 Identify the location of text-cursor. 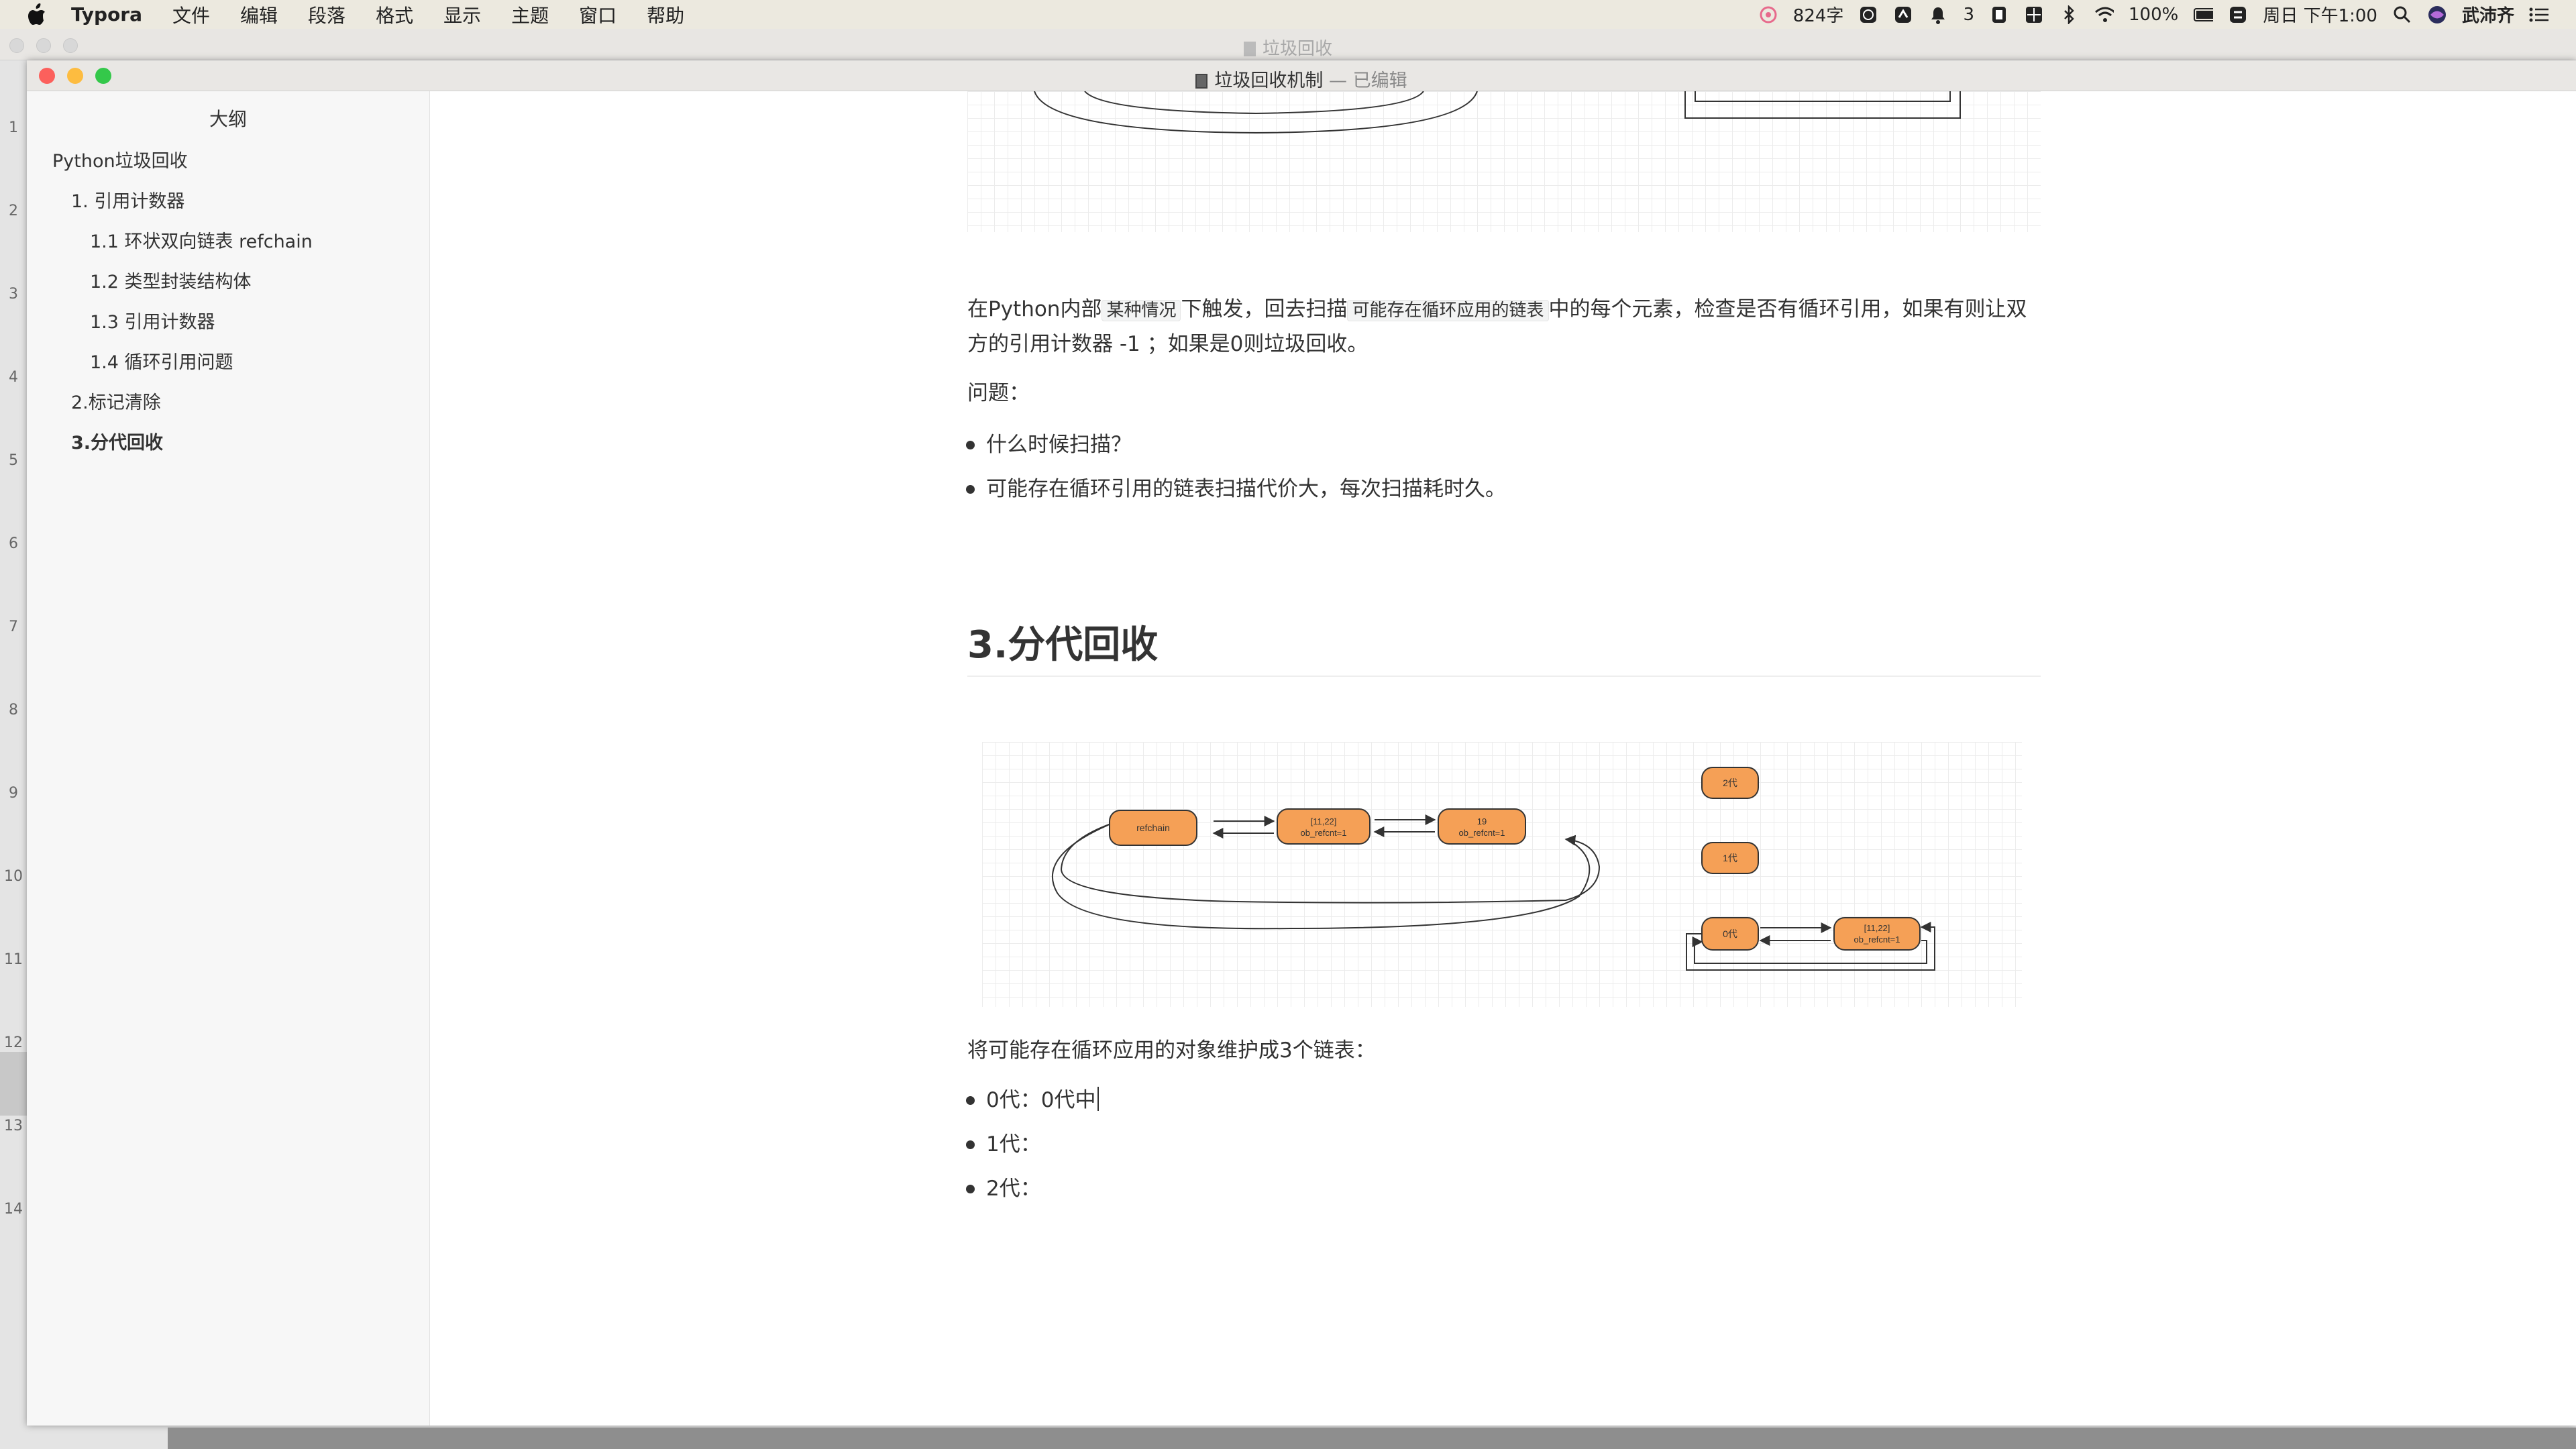
(1098, 1099).